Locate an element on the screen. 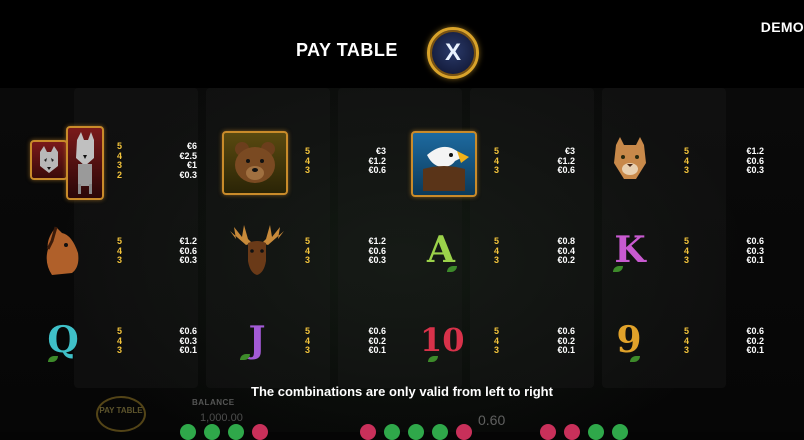 Image resolution: width=804 pixels, height=440 pixels. moose-icon is located at coordinates (257, 250).